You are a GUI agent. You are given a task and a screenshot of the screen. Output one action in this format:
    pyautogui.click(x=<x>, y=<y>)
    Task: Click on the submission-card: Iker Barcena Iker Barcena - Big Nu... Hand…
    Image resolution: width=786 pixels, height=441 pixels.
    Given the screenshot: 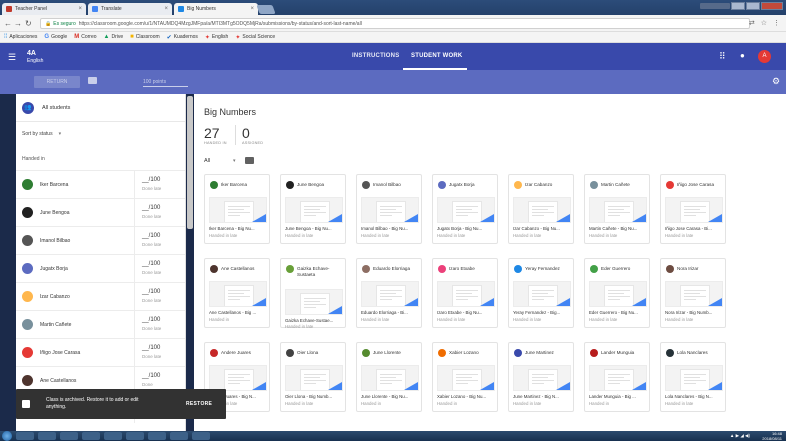 What is the action you would take?
    pyautogui.click(x=237, y=209)
    